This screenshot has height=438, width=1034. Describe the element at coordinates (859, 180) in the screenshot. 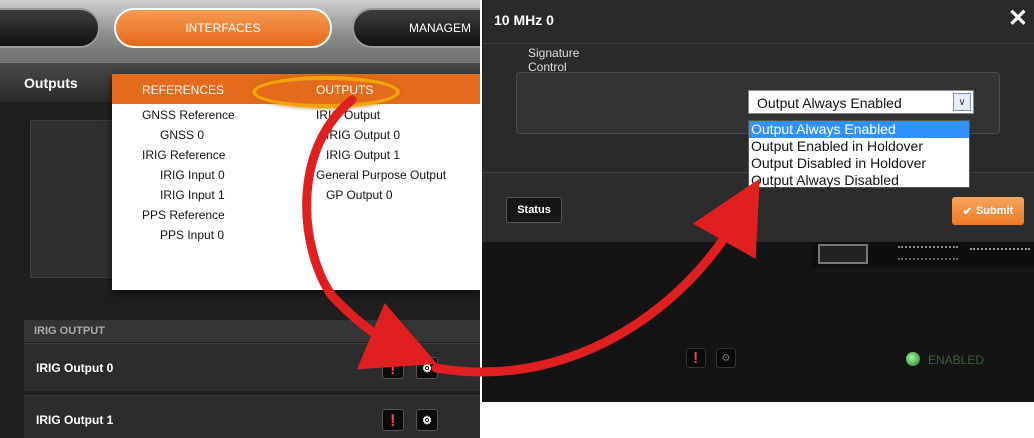

I see `option-always-disabled: Output Always Disabled` at that location.